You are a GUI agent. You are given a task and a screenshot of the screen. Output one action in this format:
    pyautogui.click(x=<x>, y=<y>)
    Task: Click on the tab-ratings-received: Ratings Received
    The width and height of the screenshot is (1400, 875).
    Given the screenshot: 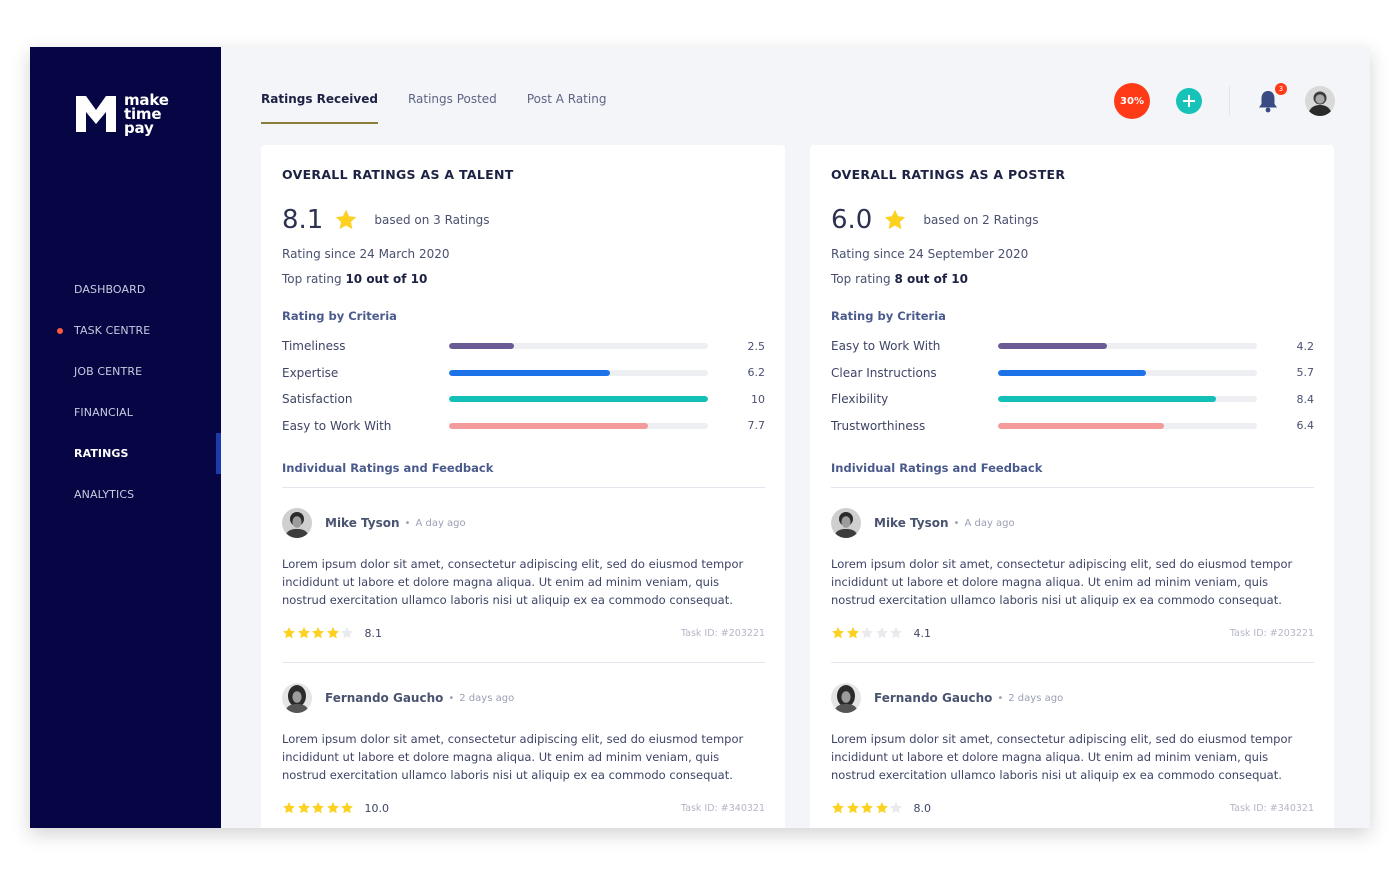 What is the action you would take?
    pyautogui.click(x=319, y=108)
    